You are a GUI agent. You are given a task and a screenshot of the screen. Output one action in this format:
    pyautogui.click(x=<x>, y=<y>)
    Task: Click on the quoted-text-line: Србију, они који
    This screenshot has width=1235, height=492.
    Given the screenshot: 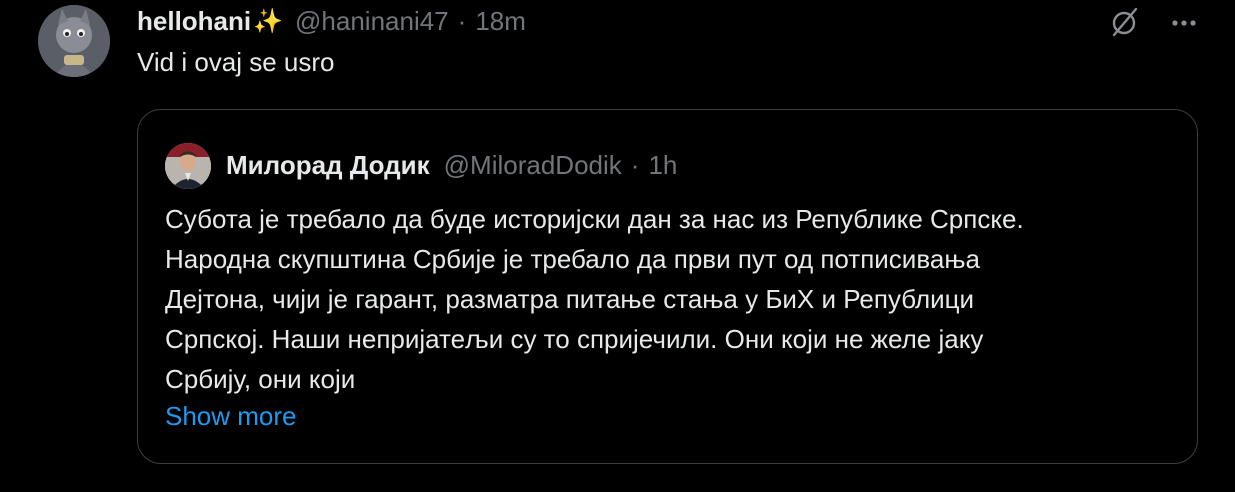 What is the action you would take?
    pyautogui.click(x=260, y=379)
    